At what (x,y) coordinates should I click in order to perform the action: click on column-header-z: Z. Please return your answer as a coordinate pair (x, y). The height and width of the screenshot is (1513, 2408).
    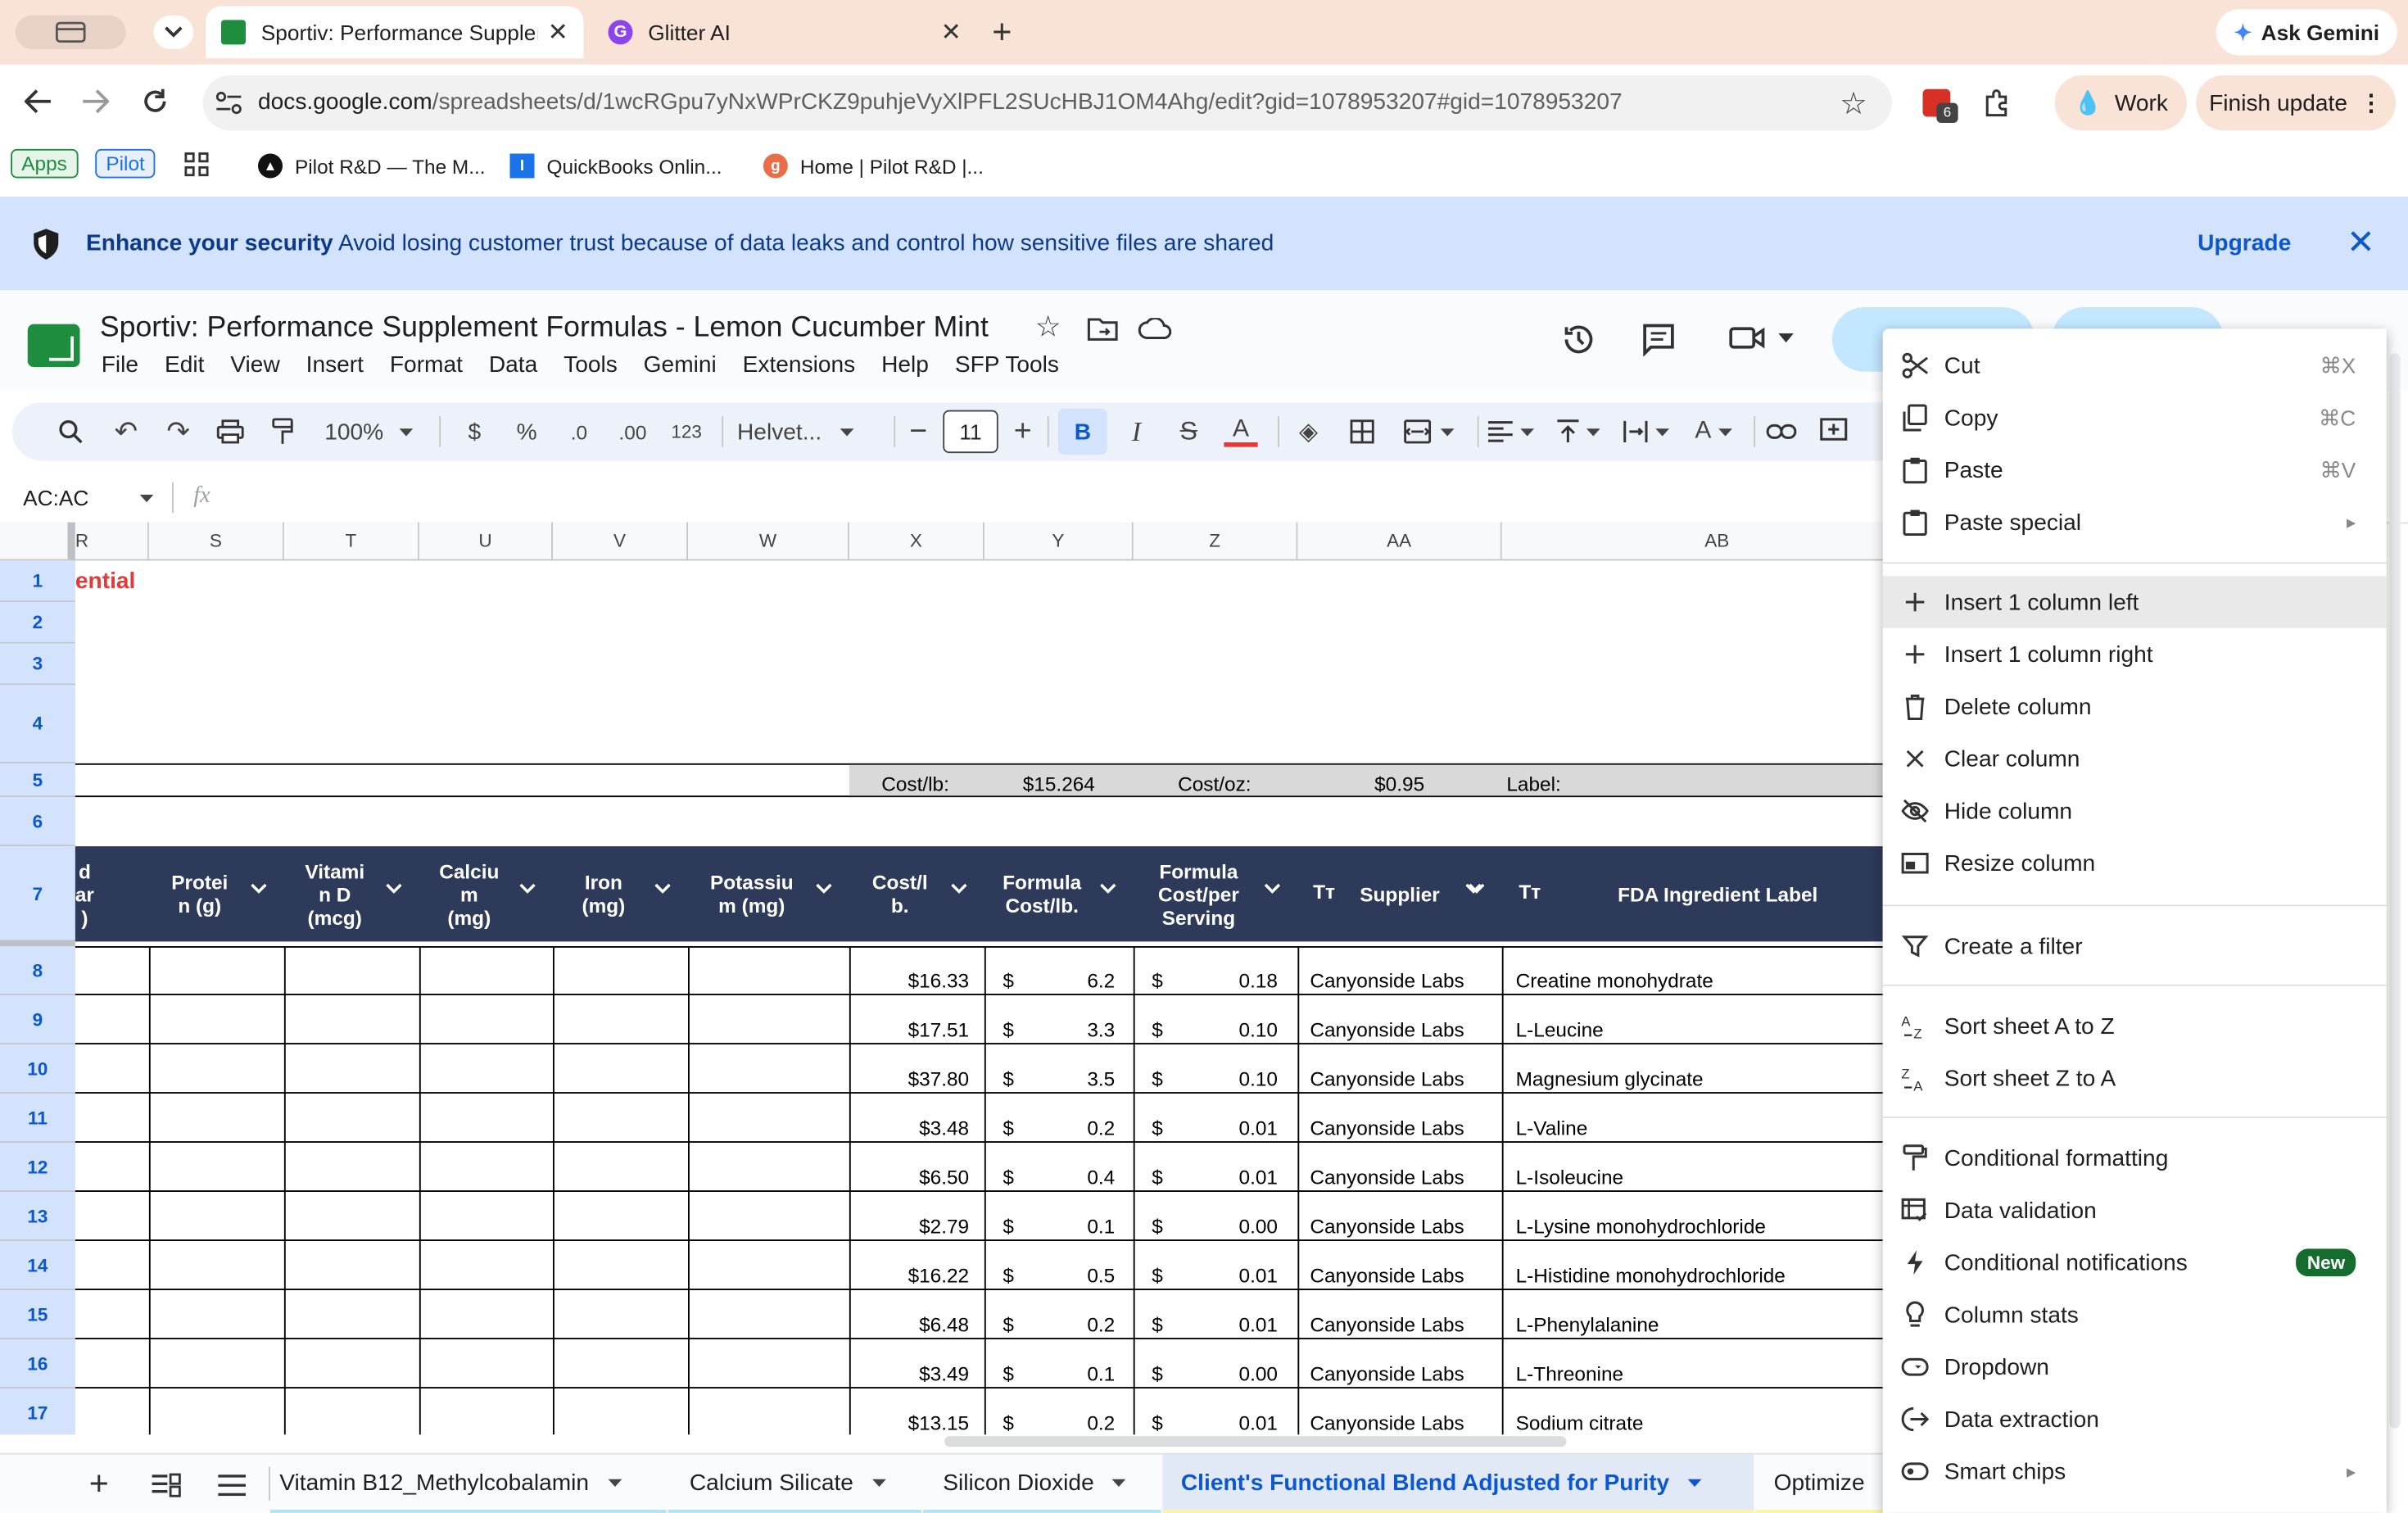
    Looking at the image, I should click on (1215, 541).